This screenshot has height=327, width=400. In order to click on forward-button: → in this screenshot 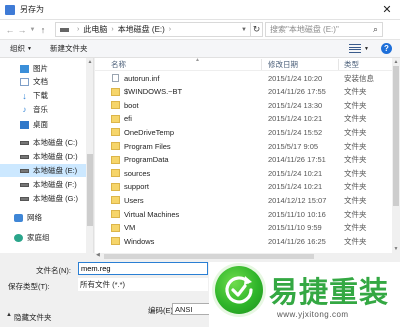, I will do `click(22, 30)`.